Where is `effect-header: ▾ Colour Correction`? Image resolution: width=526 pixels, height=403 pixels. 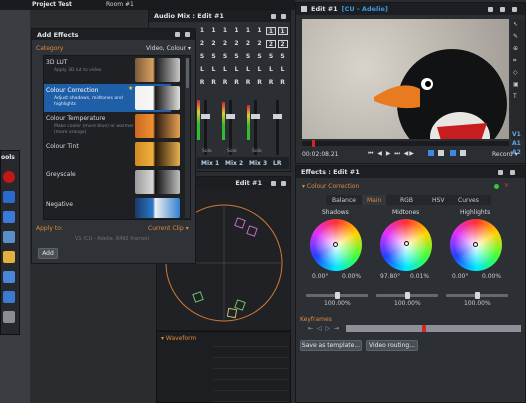 effect-header: ▾ Colour Correction is located at coordinates (330, 186).